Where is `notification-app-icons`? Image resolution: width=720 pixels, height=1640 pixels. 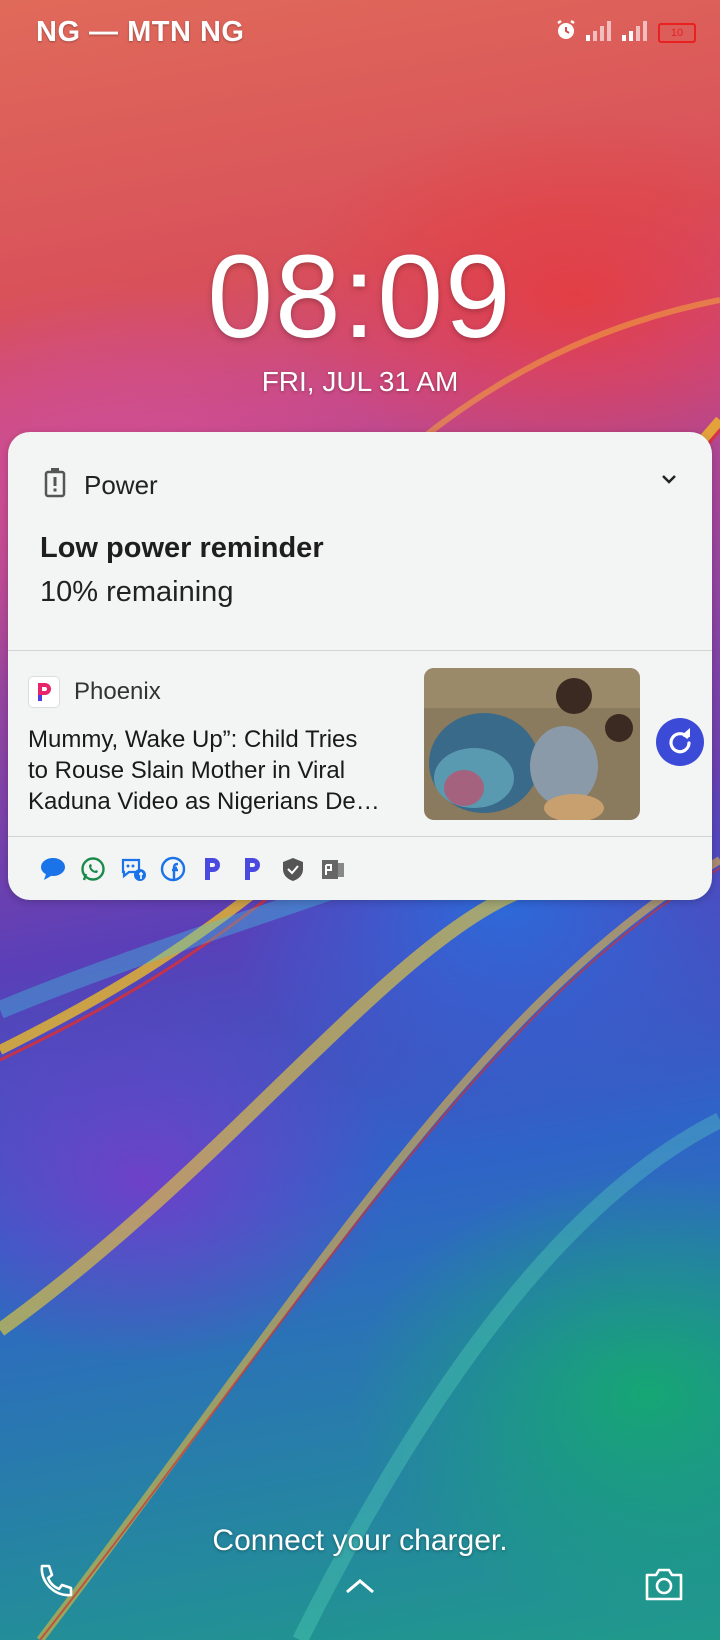
notification-app-icons is located at coordinates (193, 869).